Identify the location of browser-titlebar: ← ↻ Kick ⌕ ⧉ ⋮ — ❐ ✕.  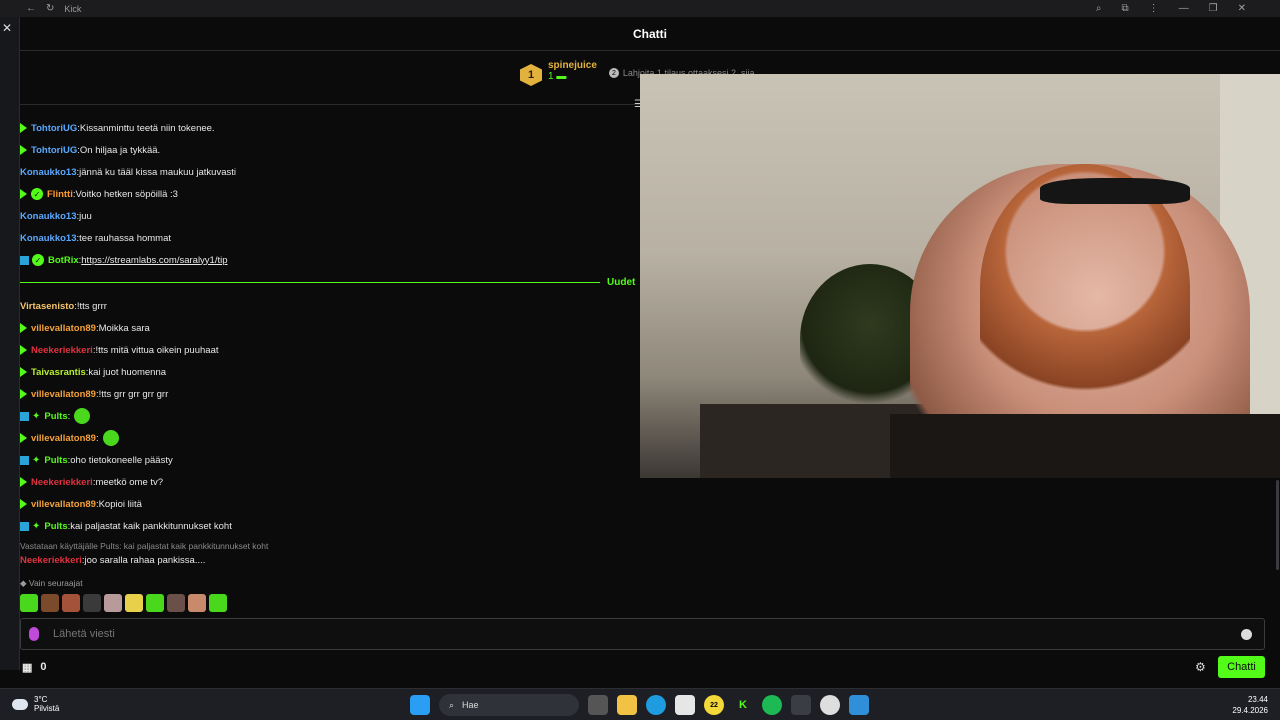
(640, 8).